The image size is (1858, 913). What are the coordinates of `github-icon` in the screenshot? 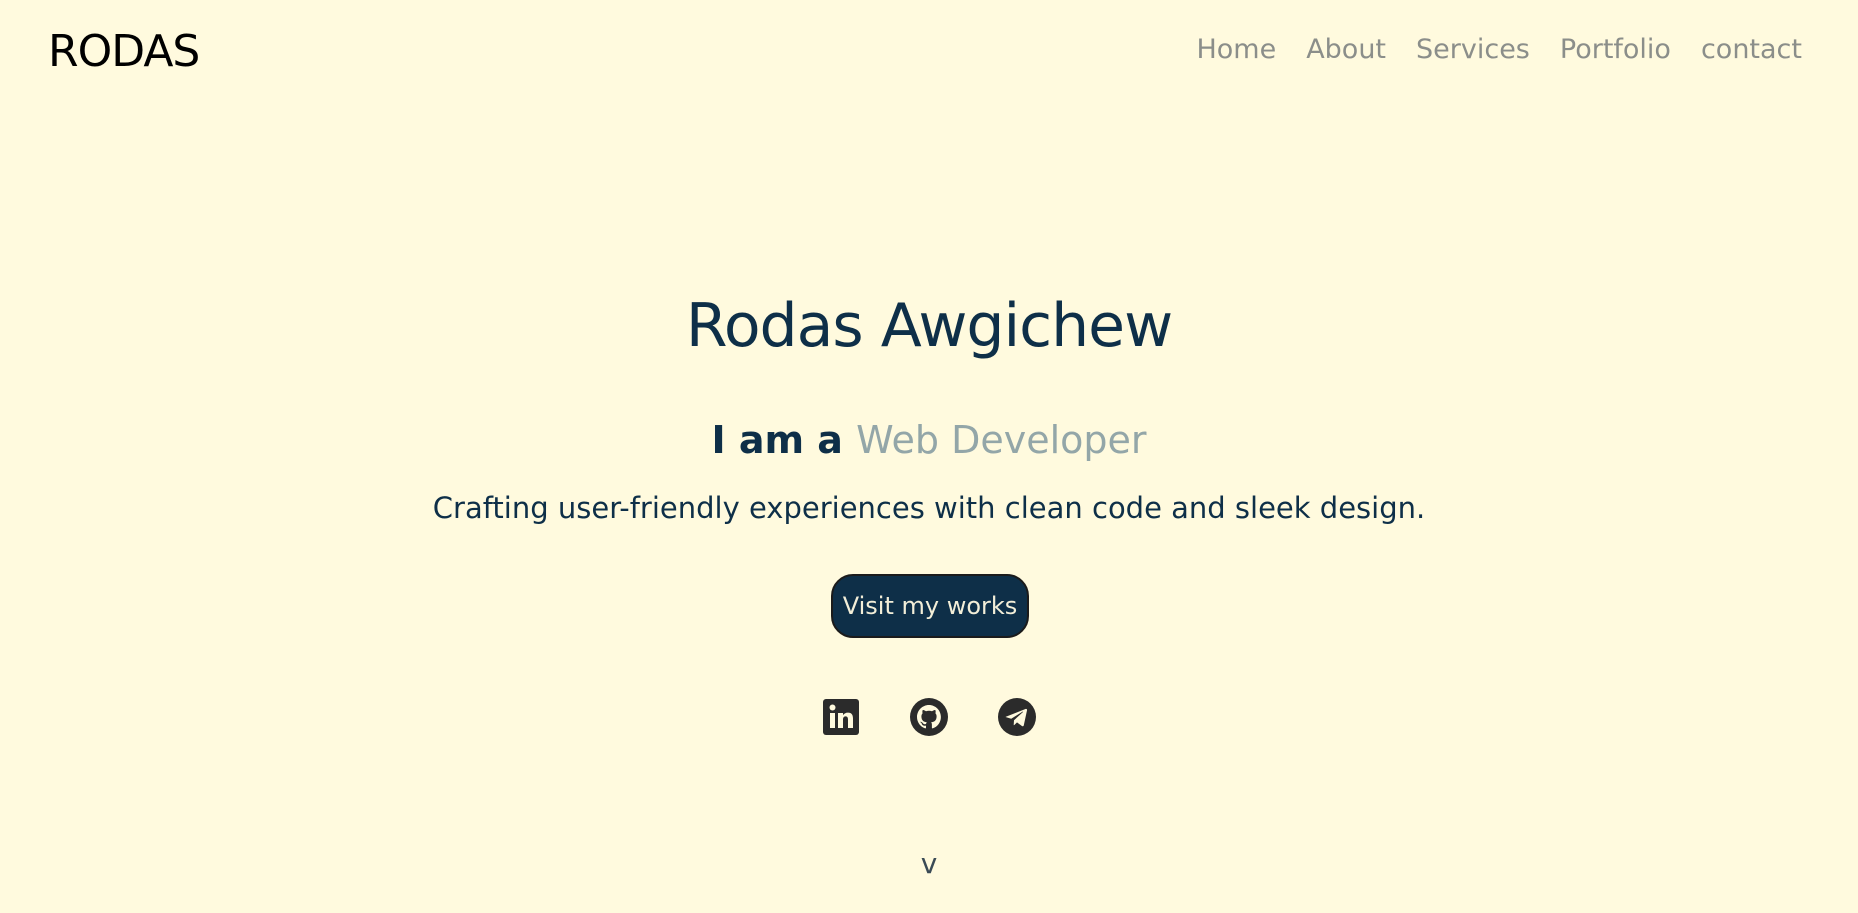 It's located at (929, 717).